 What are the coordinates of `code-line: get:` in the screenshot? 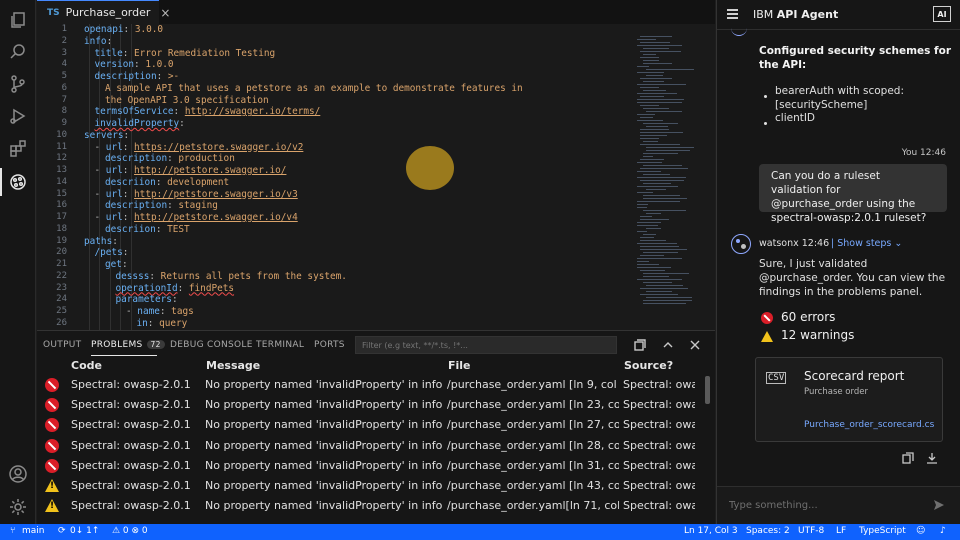 It's located at (116, 265).